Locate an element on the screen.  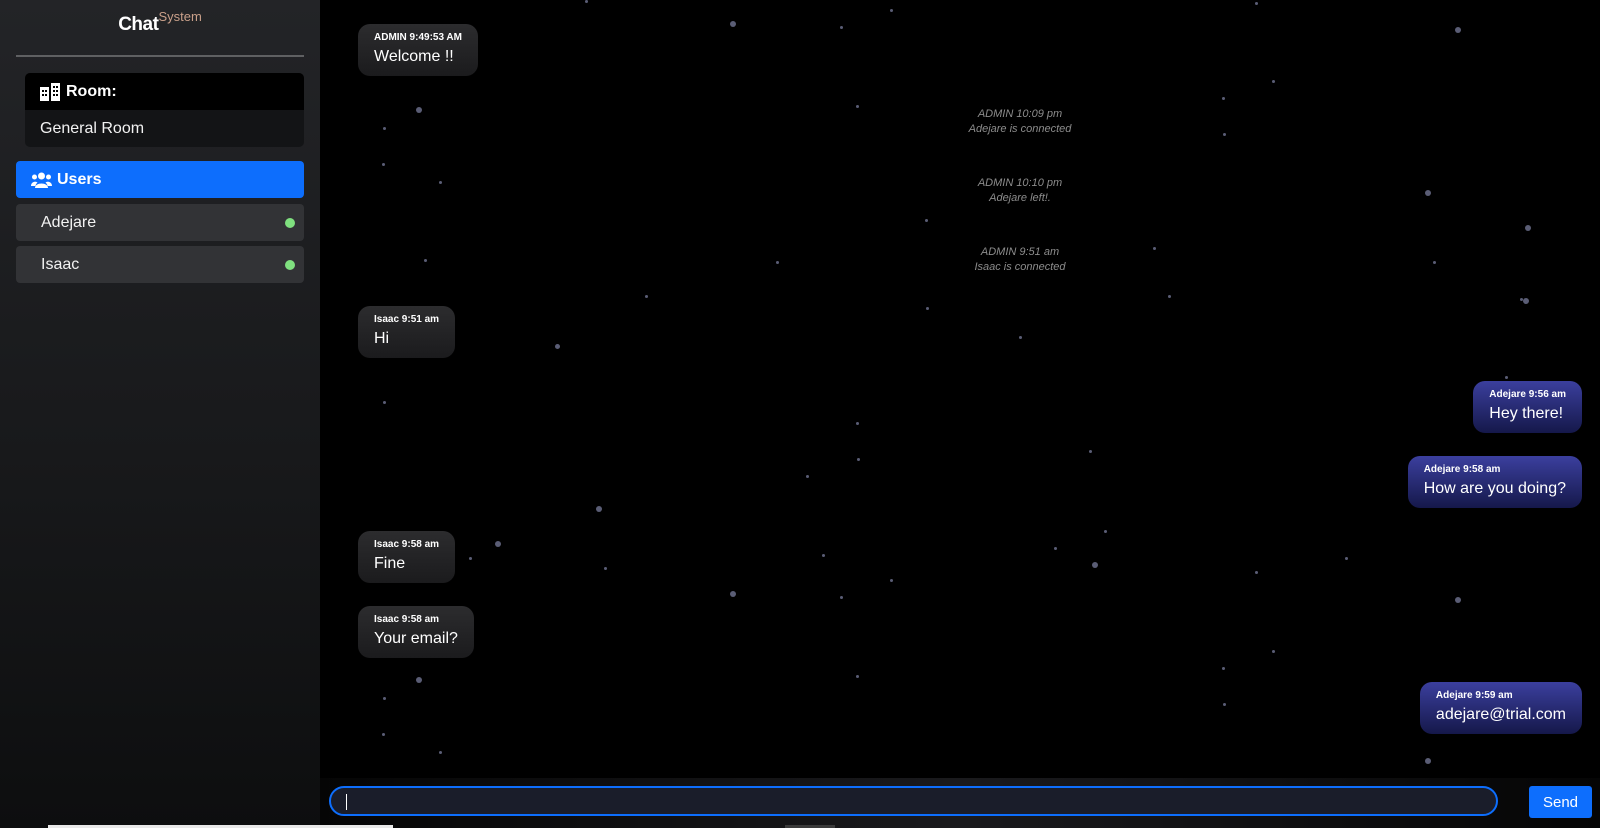
message-bubble: ADMIN 9:49:53 AM Welcome !! is located at coordinates (418, 50).